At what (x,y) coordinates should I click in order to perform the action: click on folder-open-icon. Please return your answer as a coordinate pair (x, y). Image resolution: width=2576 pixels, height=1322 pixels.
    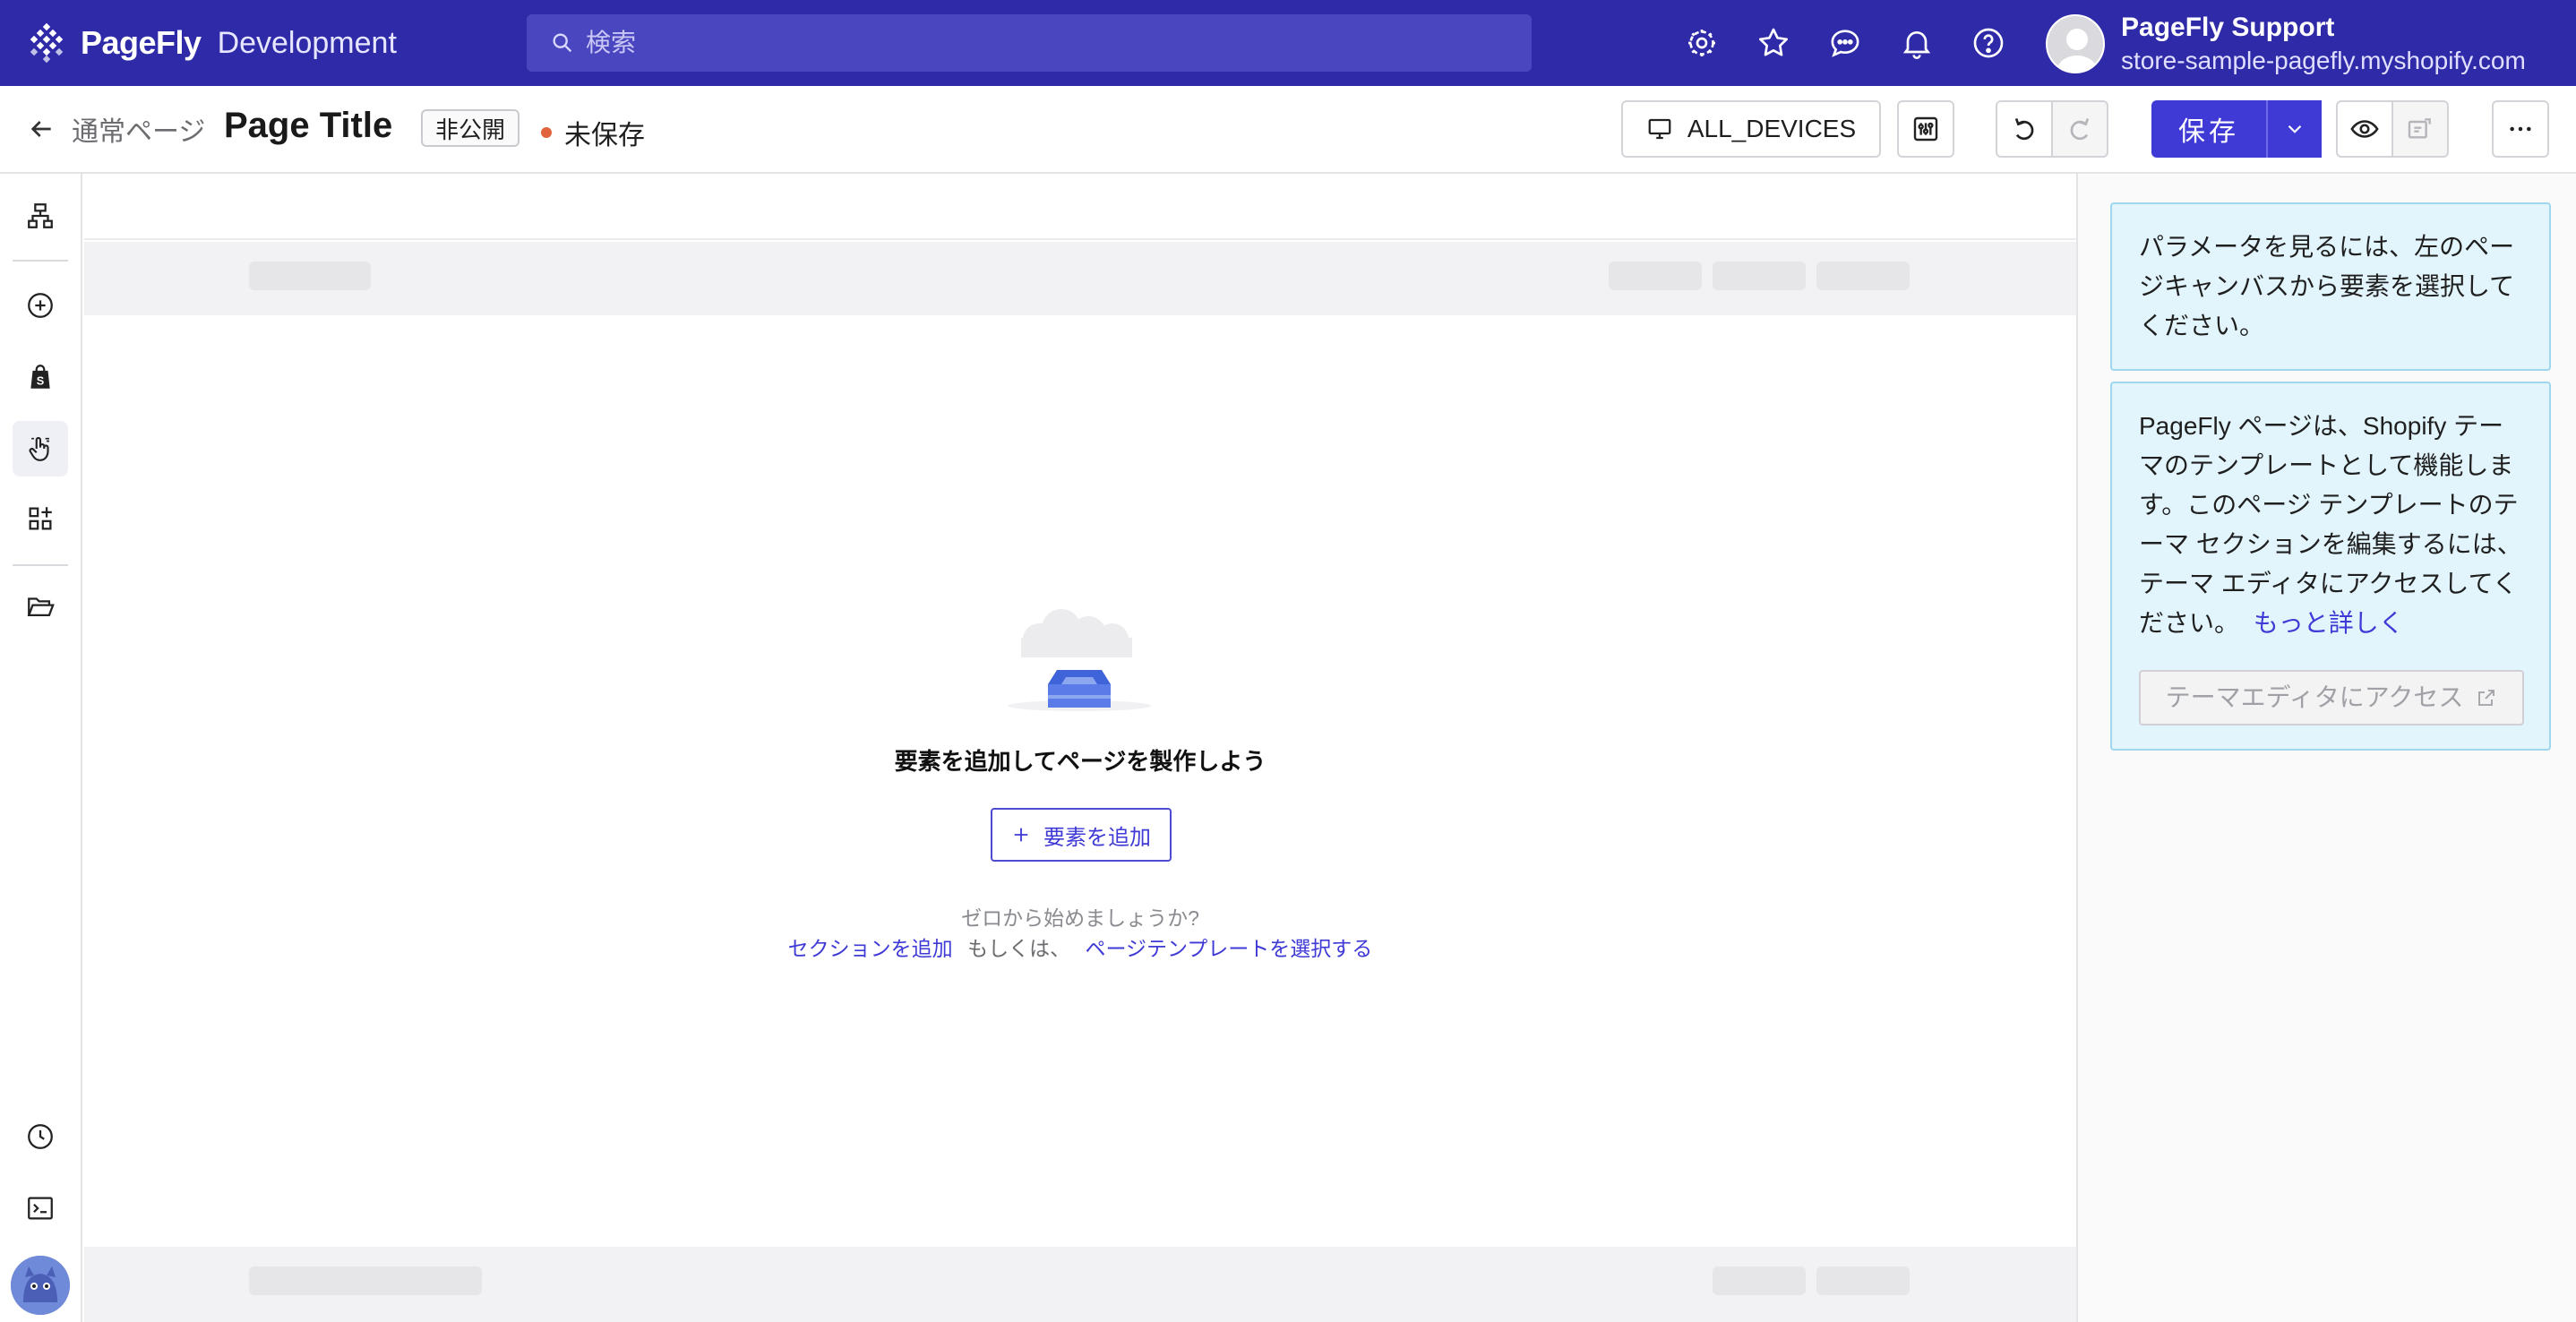
    Looking at the image, I should click on (41, 607).